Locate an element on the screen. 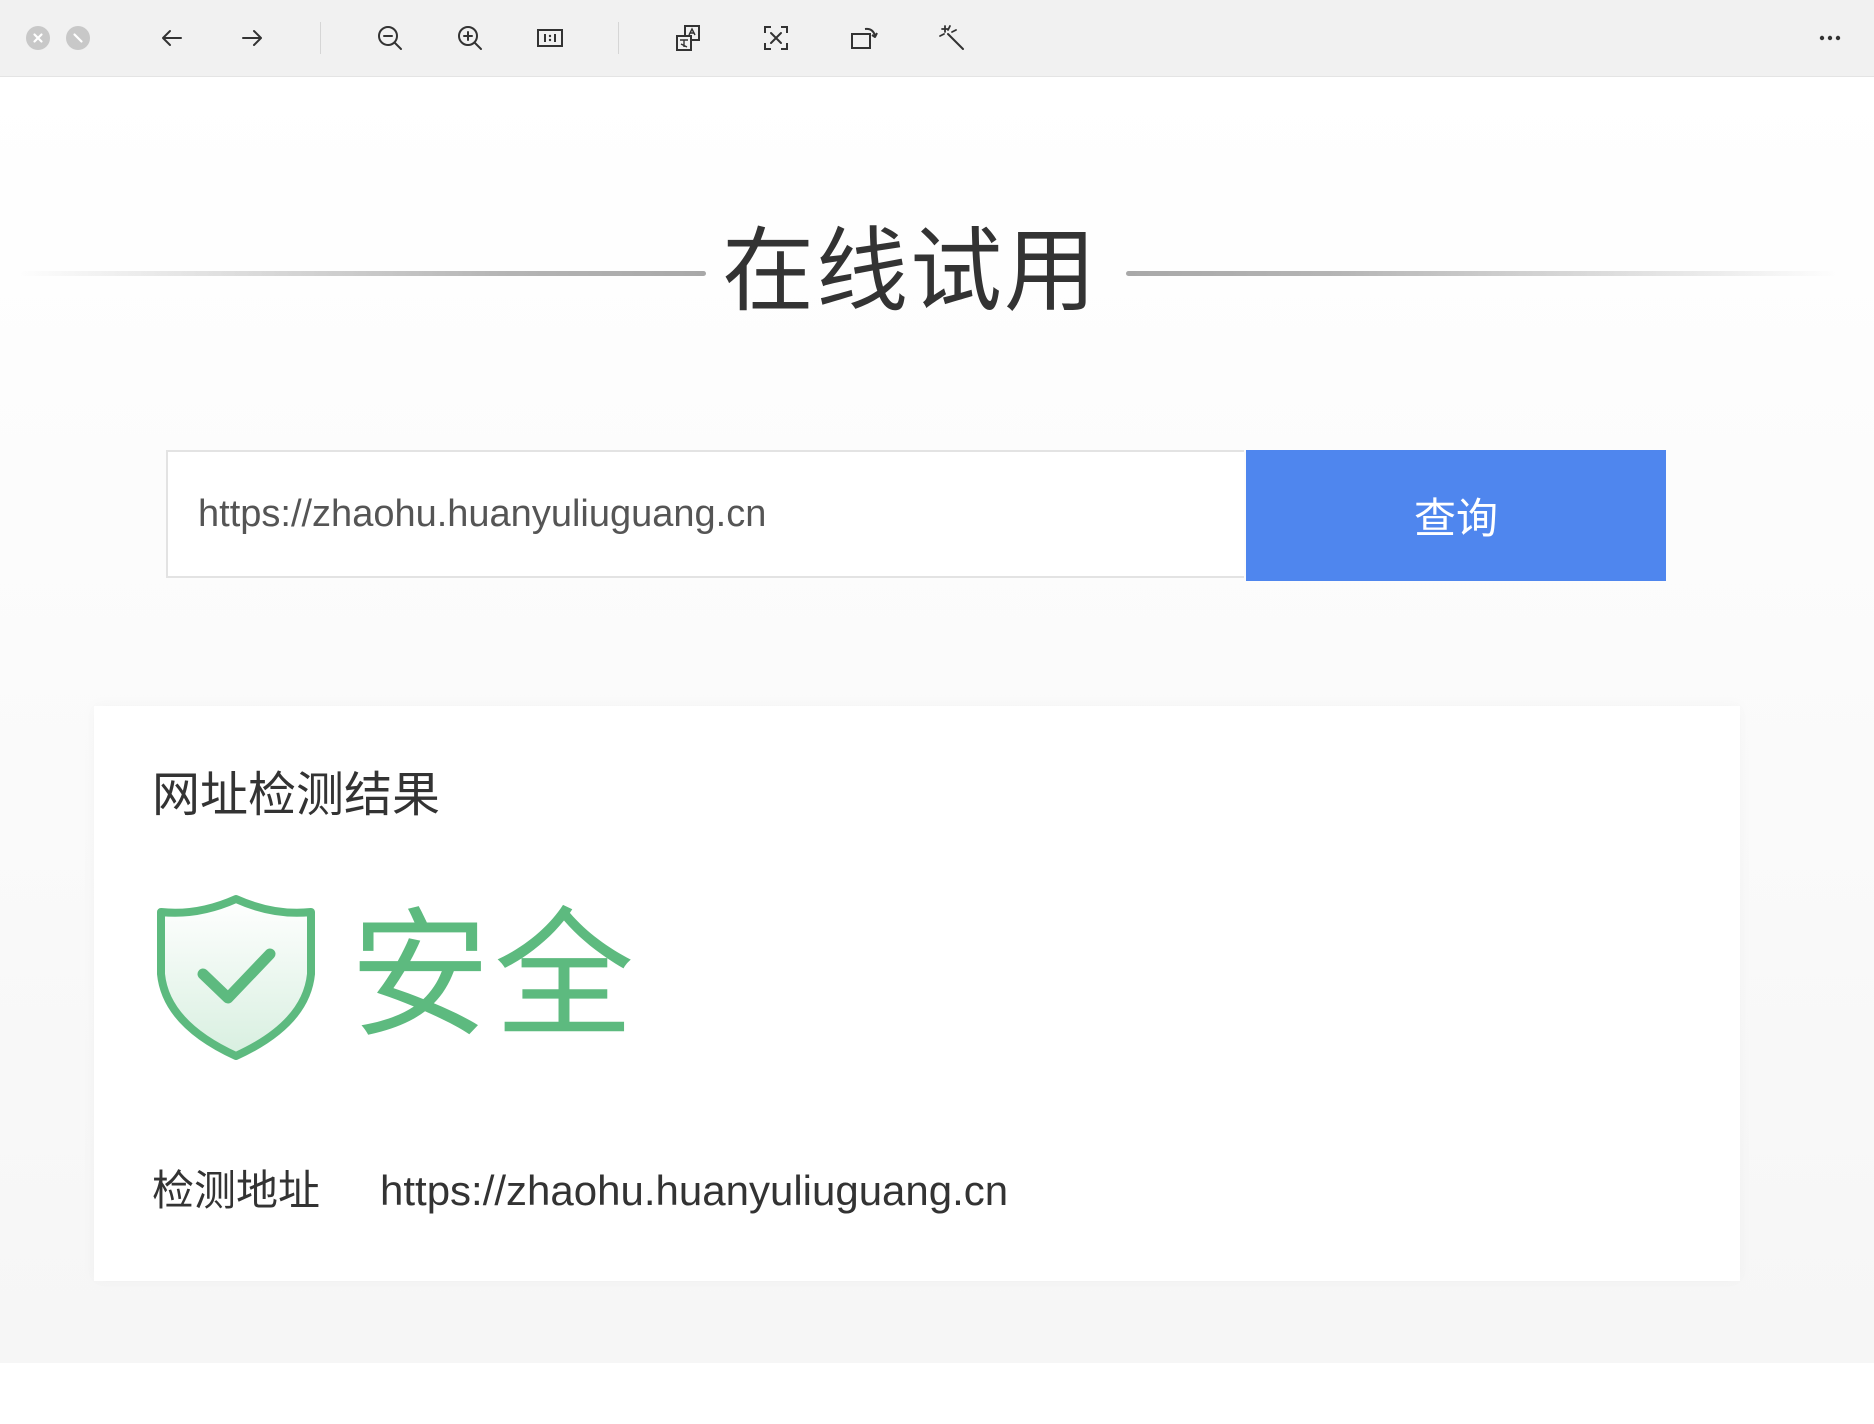 The image size is (1874, 1424). translate-icon is located at coordinates (688, 38).